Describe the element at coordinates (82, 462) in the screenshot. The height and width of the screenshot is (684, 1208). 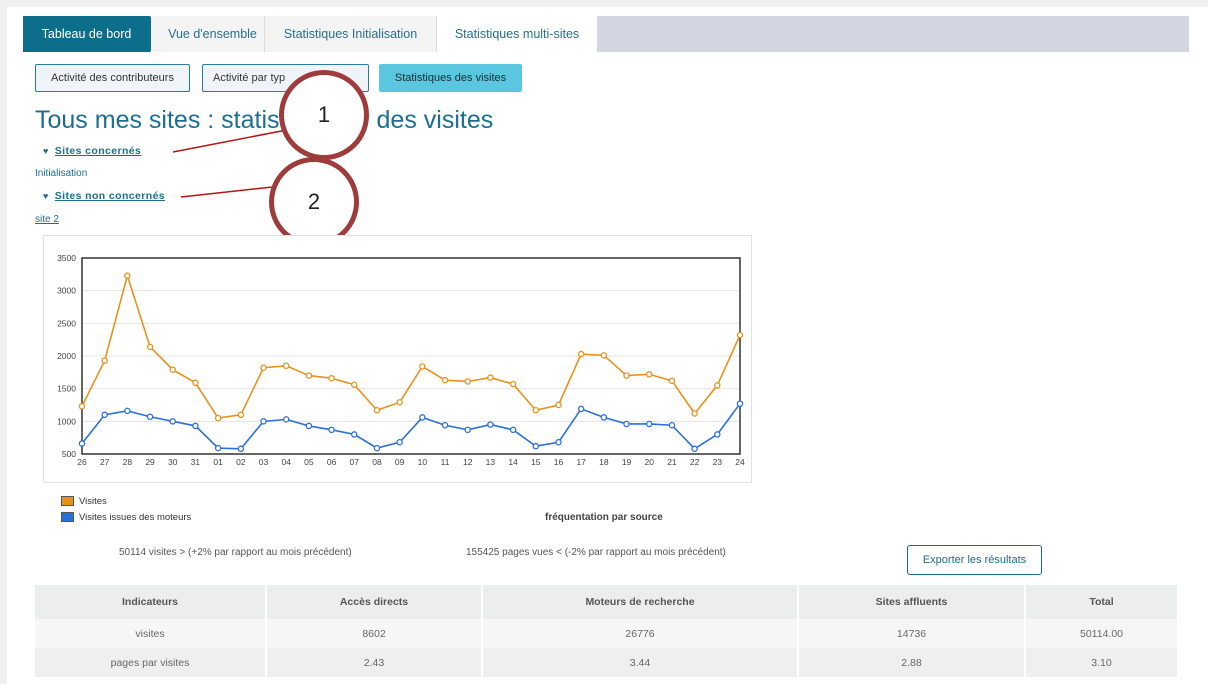
I see `x-tick-label: 26` at that location.